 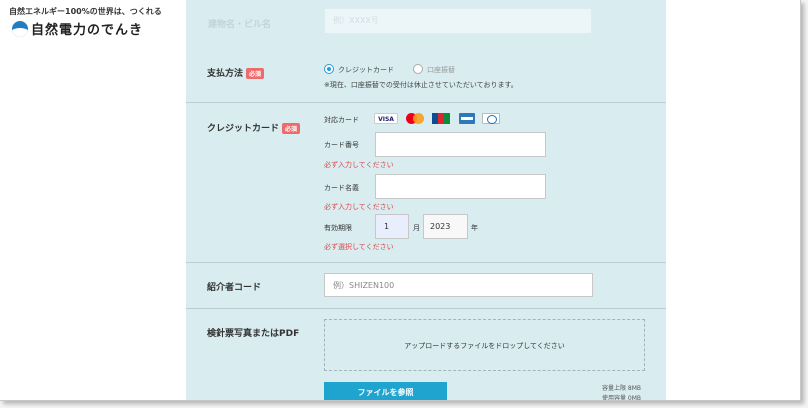 What do you see at coordinates (421, 85) in the screenshot?
I see `payment-note: ※現在、口座振替での受付は休止させていただいております。` at bounding box center [421, 85].